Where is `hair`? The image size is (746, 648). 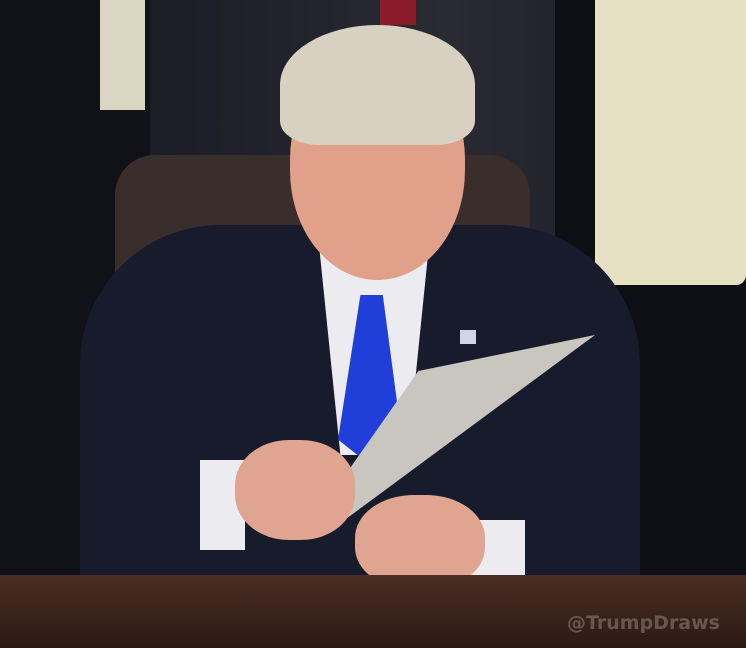 hair is located at coordinates (377, 85).